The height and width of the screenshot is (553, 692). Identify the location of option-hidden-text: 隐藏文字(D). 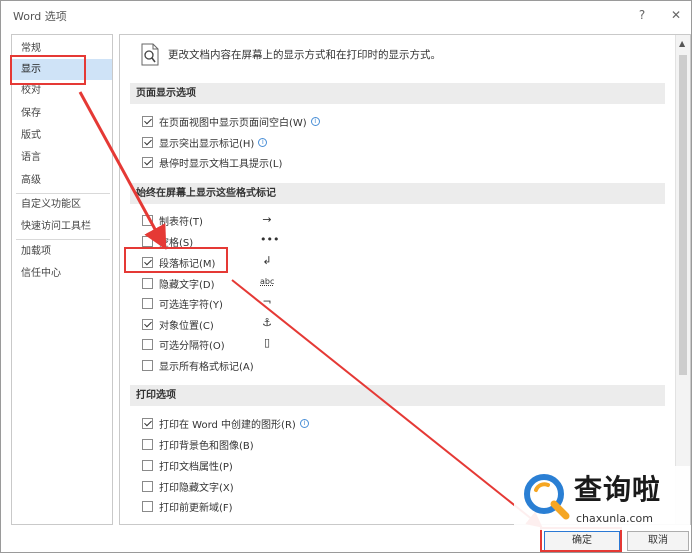
(178, 283).